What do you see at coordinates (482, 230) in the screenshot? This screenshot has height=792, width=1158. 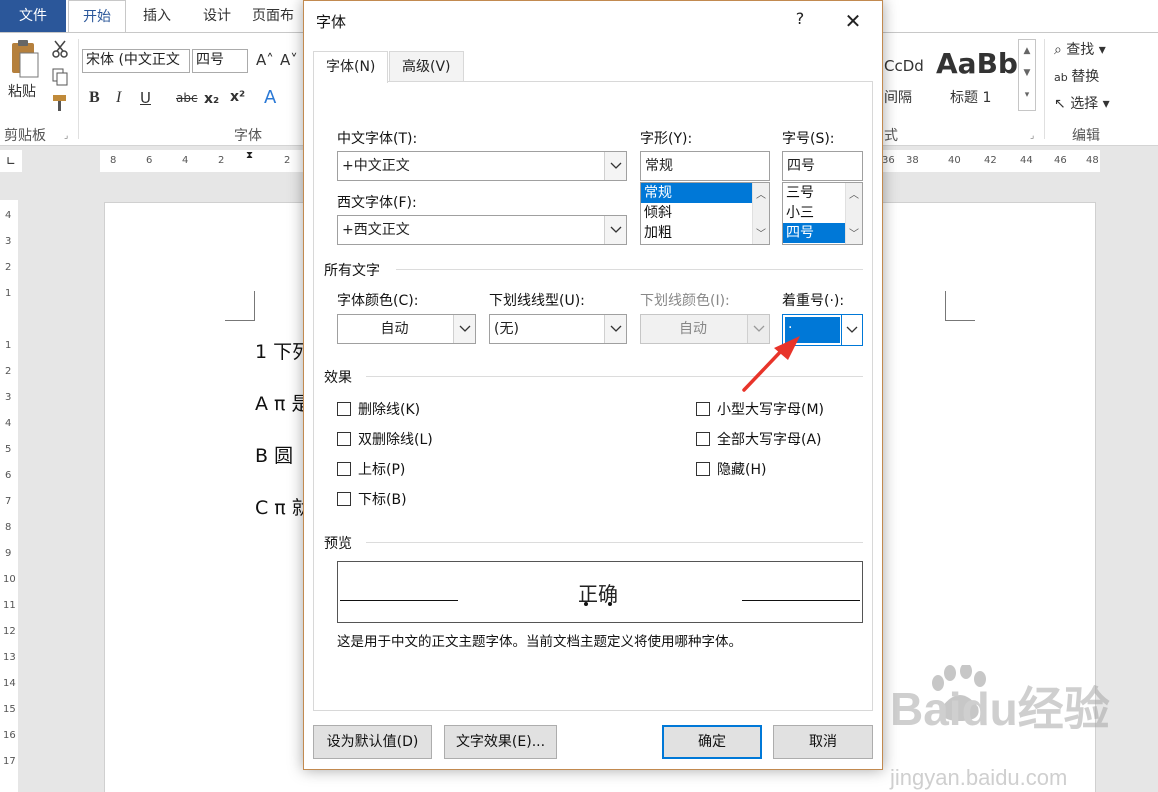 I see `west-font-select: +西文正文` at bounding box center [482, 230].